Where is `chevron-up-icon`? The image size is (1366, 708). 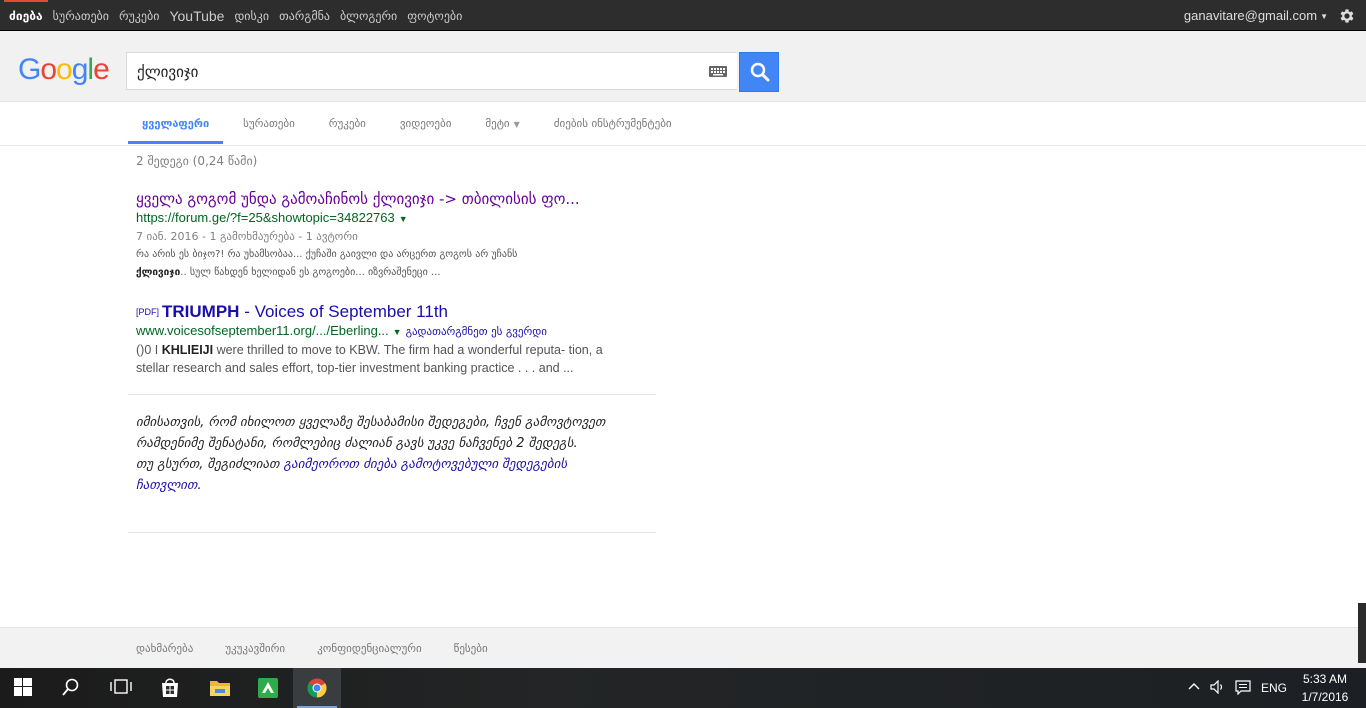 chevron-up-icon is located at coordinates (1194, 686).